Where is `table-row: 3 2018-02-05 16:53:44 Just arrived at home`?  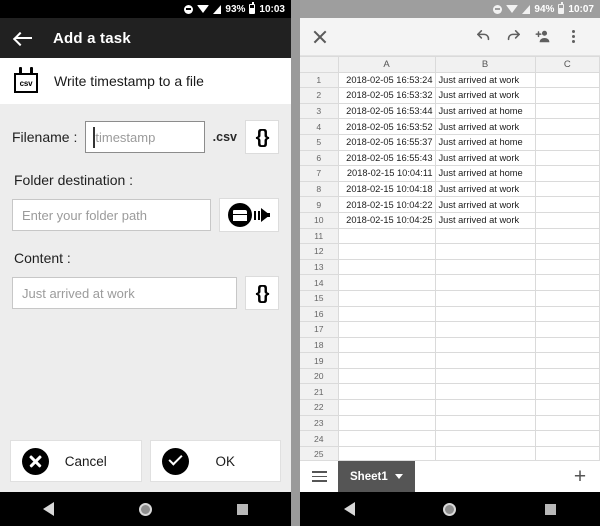 table-row: 3 2018-02-05 16:53:44 Just arrived at home is located at coordinates (450, 111).